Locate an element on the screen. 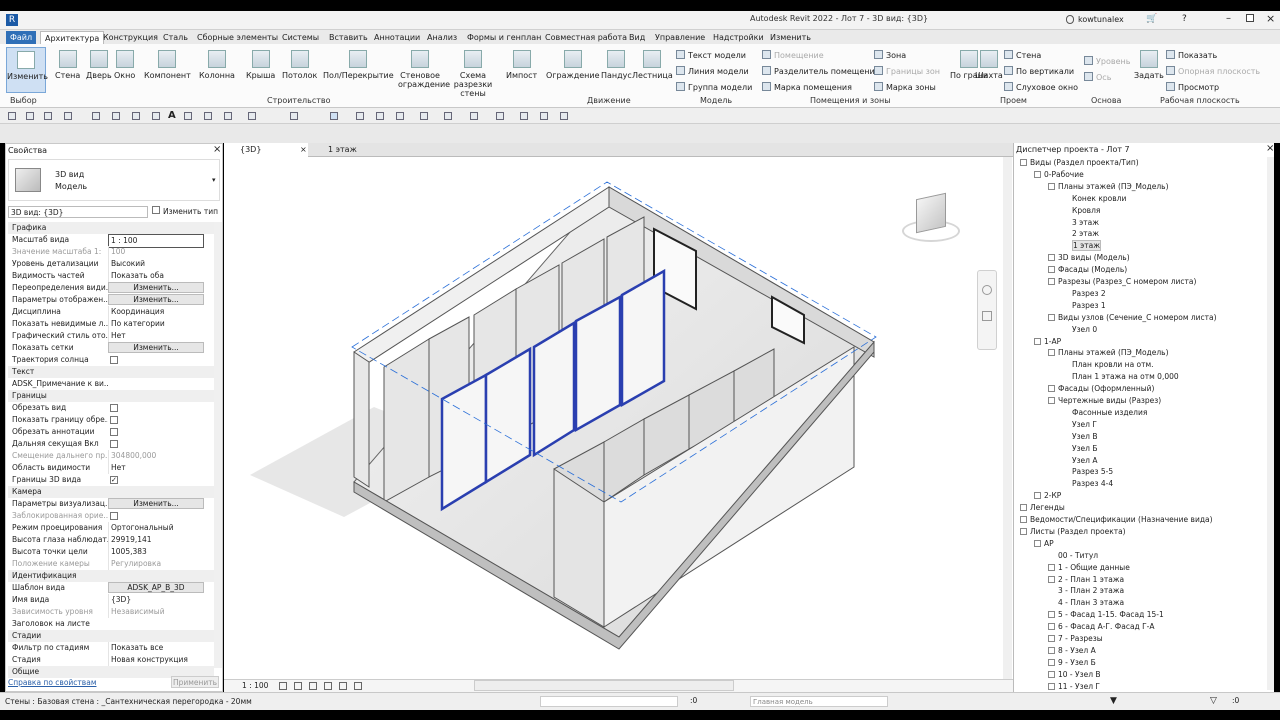 The image size is (1280, 720). user-name: kowtunalex is located at coordinates (1101, 19).